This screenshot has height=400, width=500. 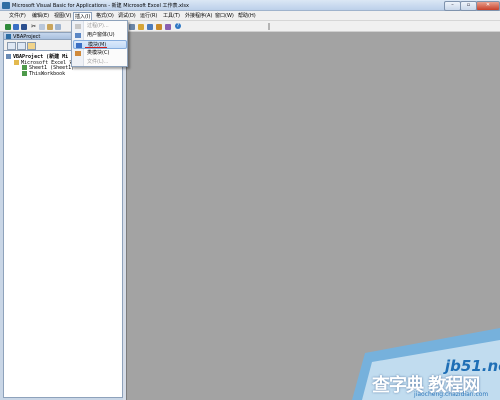 What do you see at coordinates (451, 394) in the screenshot?
I see `watermark-url: jiaocheng.chazidian.com` at bounding box center [451, 394].